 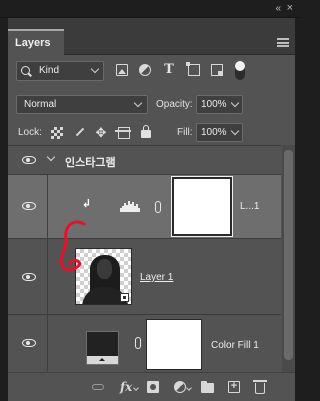 What do you see at coordinates (123, 133) in the screenshot?
I see `lock-artboard-icon` at bounding box center [123, 133].